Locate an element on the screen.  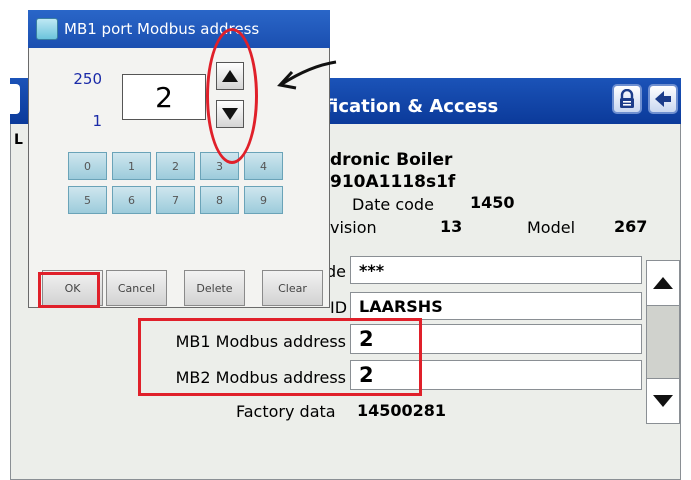
oem-id-field: LAARSHS is located at coordinates (496, 306).